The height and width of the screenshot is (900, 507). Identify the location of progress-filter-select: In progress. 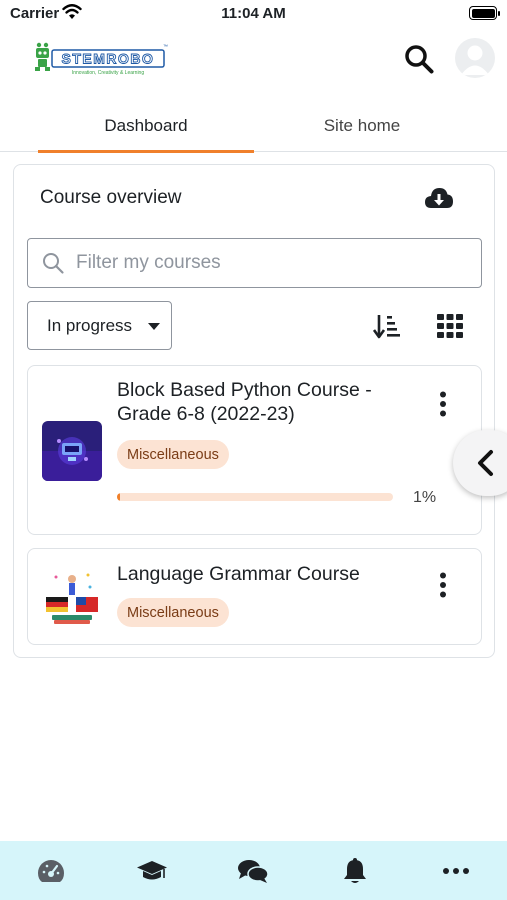
(99, 325).